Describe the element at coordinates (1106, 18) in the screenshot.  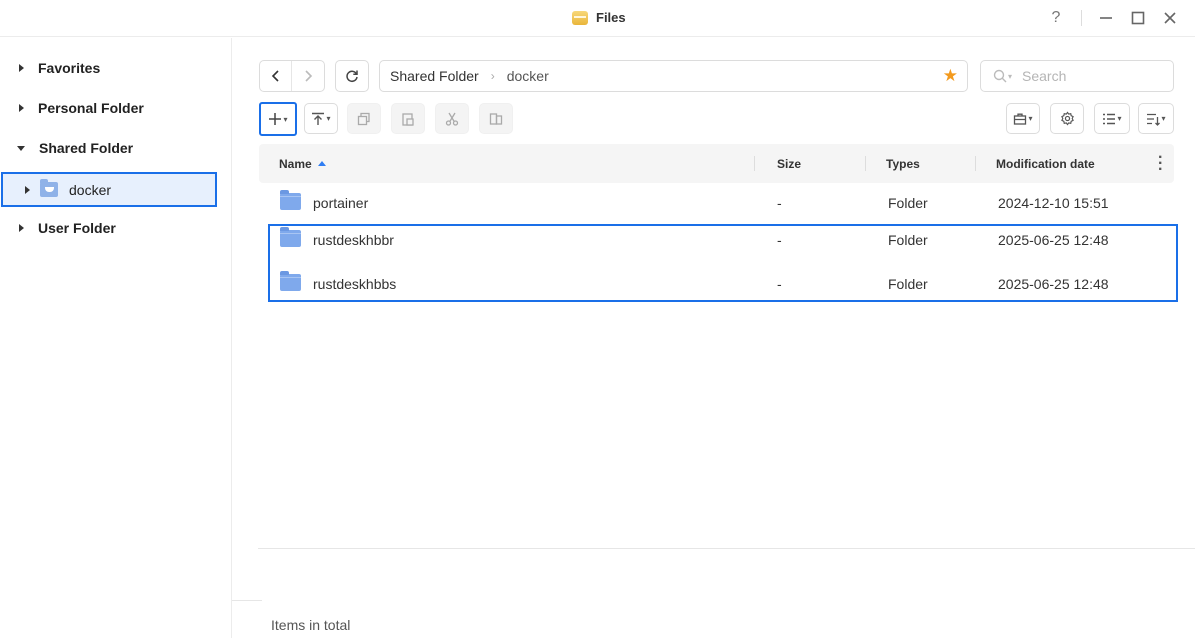
I see `minimize-icon` at that location.